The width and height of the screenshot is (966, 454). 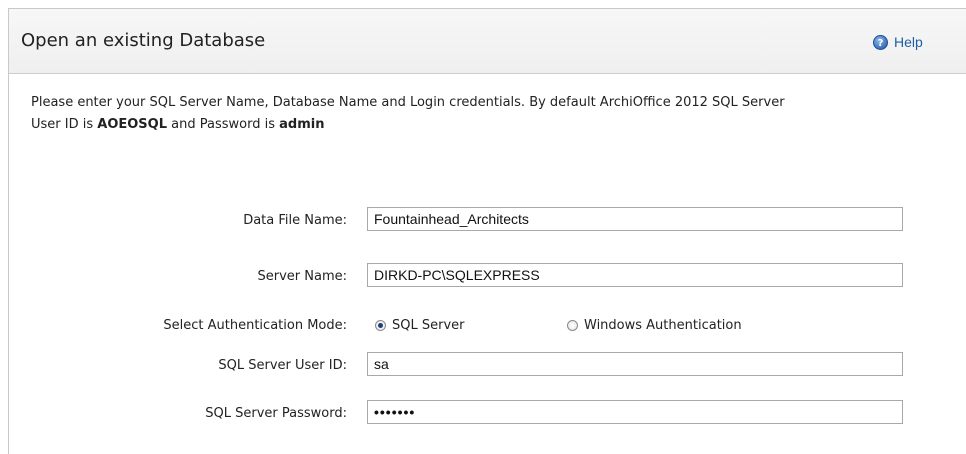 What do you see at coordinates (635, 364) in the screenshot?
I see `user-id-input` at bounding box center [635, 364].